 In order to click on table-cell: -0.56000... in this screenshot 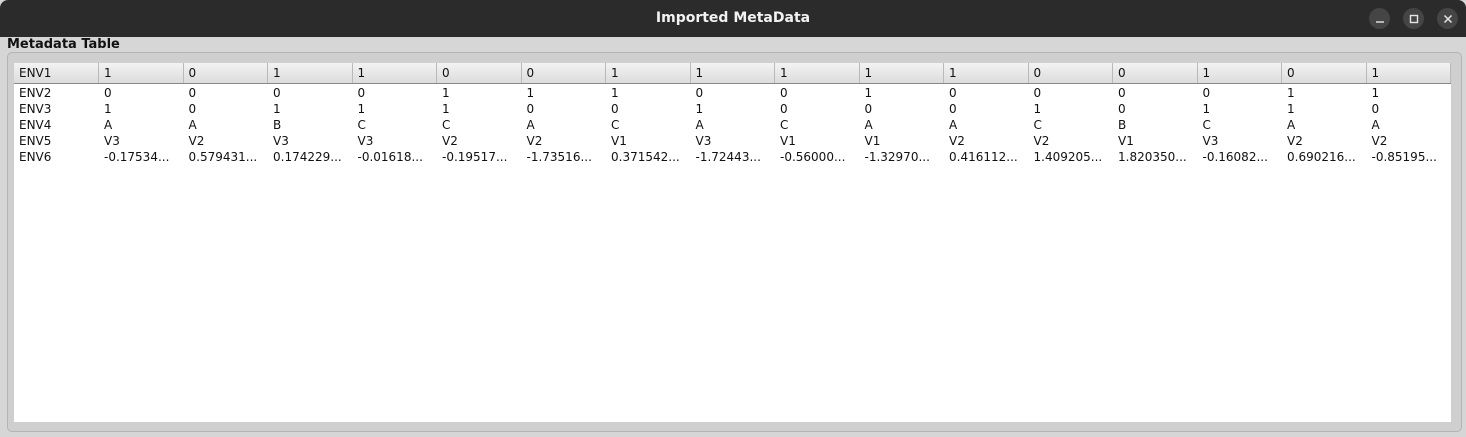, I will do `click(817, 157)`.